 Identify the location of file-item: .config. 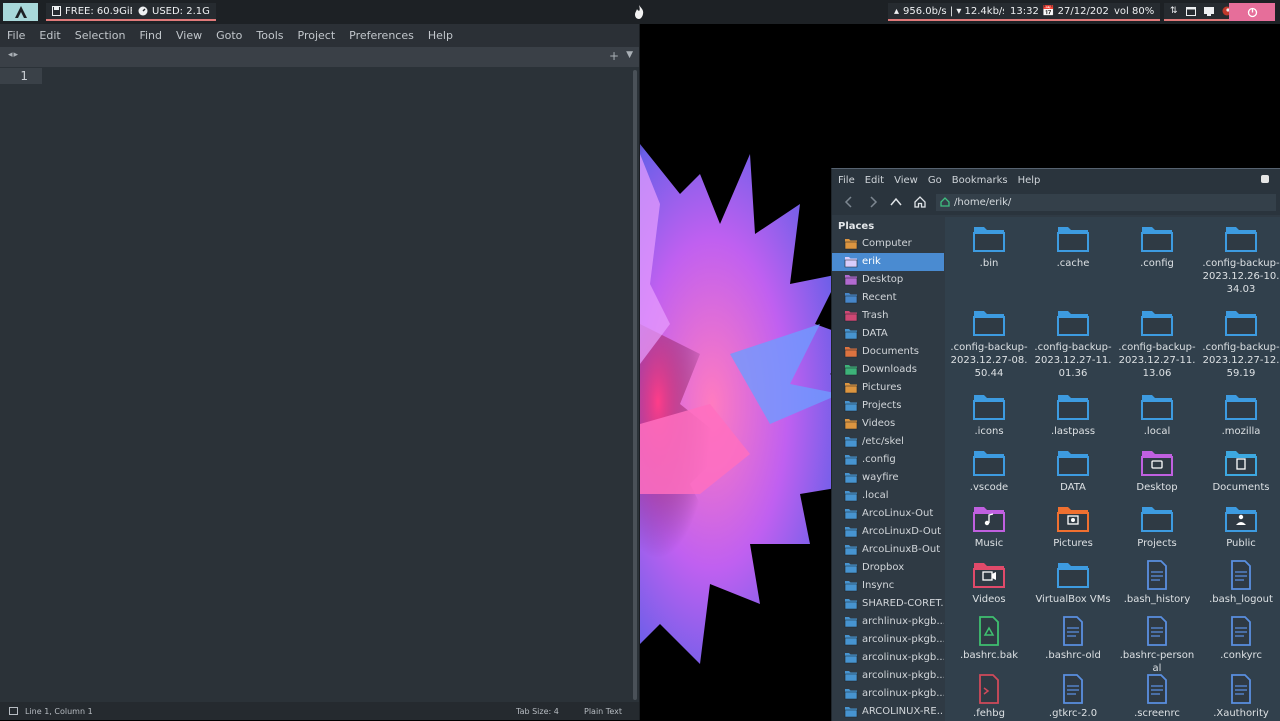
(1157, 246).